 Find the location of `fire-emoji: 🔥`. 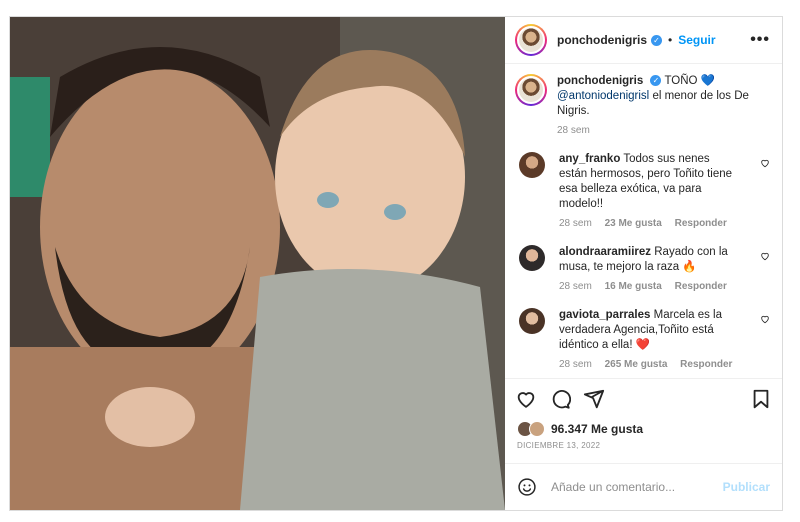

fire-emoji: 🔥 is located at coordinates (689, 267).